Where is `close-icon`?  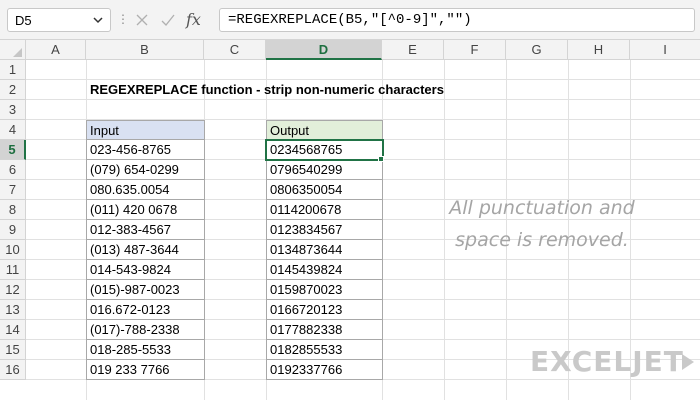 close-icon is located at coordinates (142, 20).